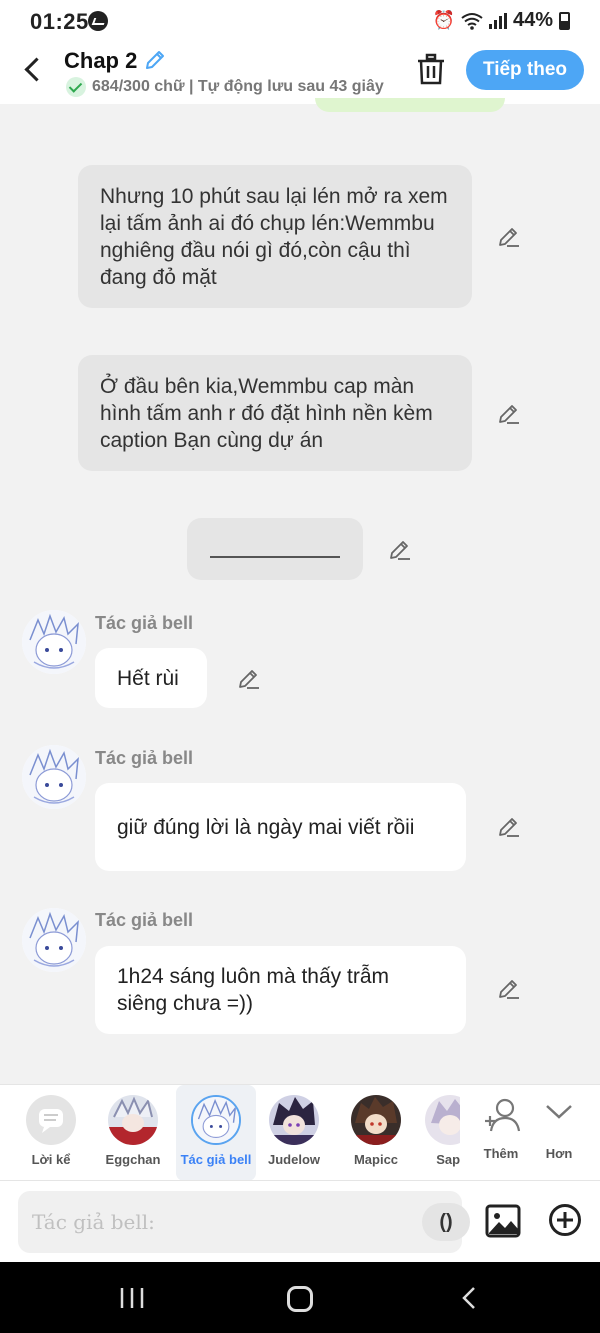  Describe the element at coordinates (133, 1159) in the screenshot. I see `character-label: Eggchan` at that location.